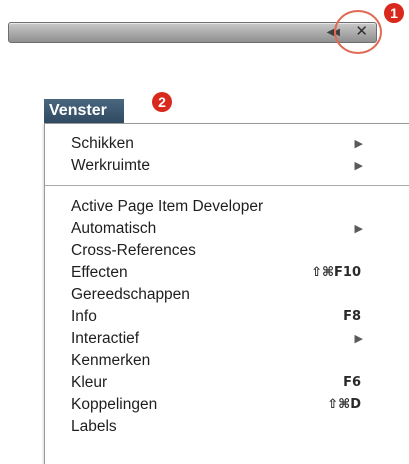  Describe the element at coordinates (240, 405) in the screenshot. I see `menu-item-koppelingen: Koppelingen ⇧⌘D` at that location.